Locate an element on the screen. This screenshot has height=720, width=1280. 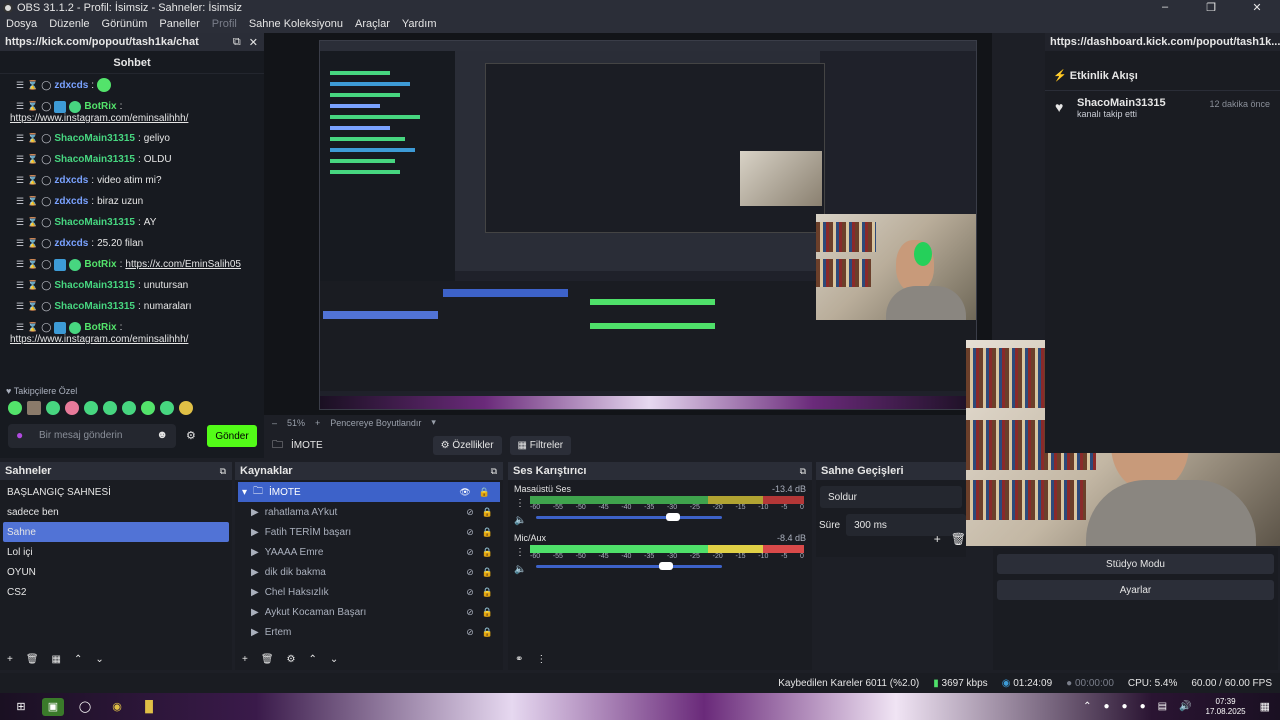
source-item-selected: ▾ 🗀 İMOTE 👁 🔒 is located at coordinates (369, 492).